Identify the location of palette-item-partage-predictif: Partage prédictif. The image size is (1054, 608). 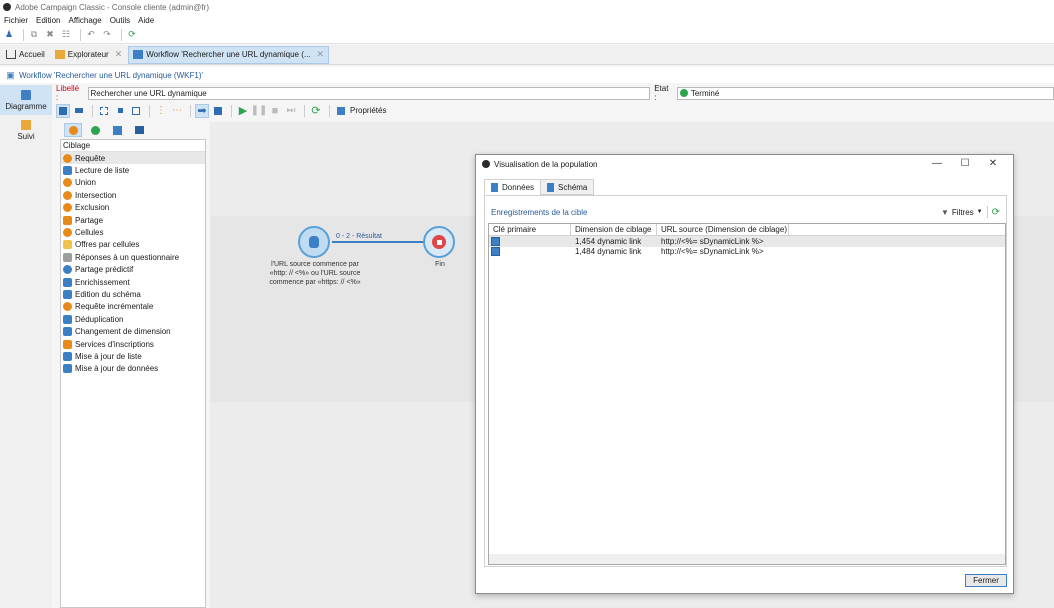
(133, 270).